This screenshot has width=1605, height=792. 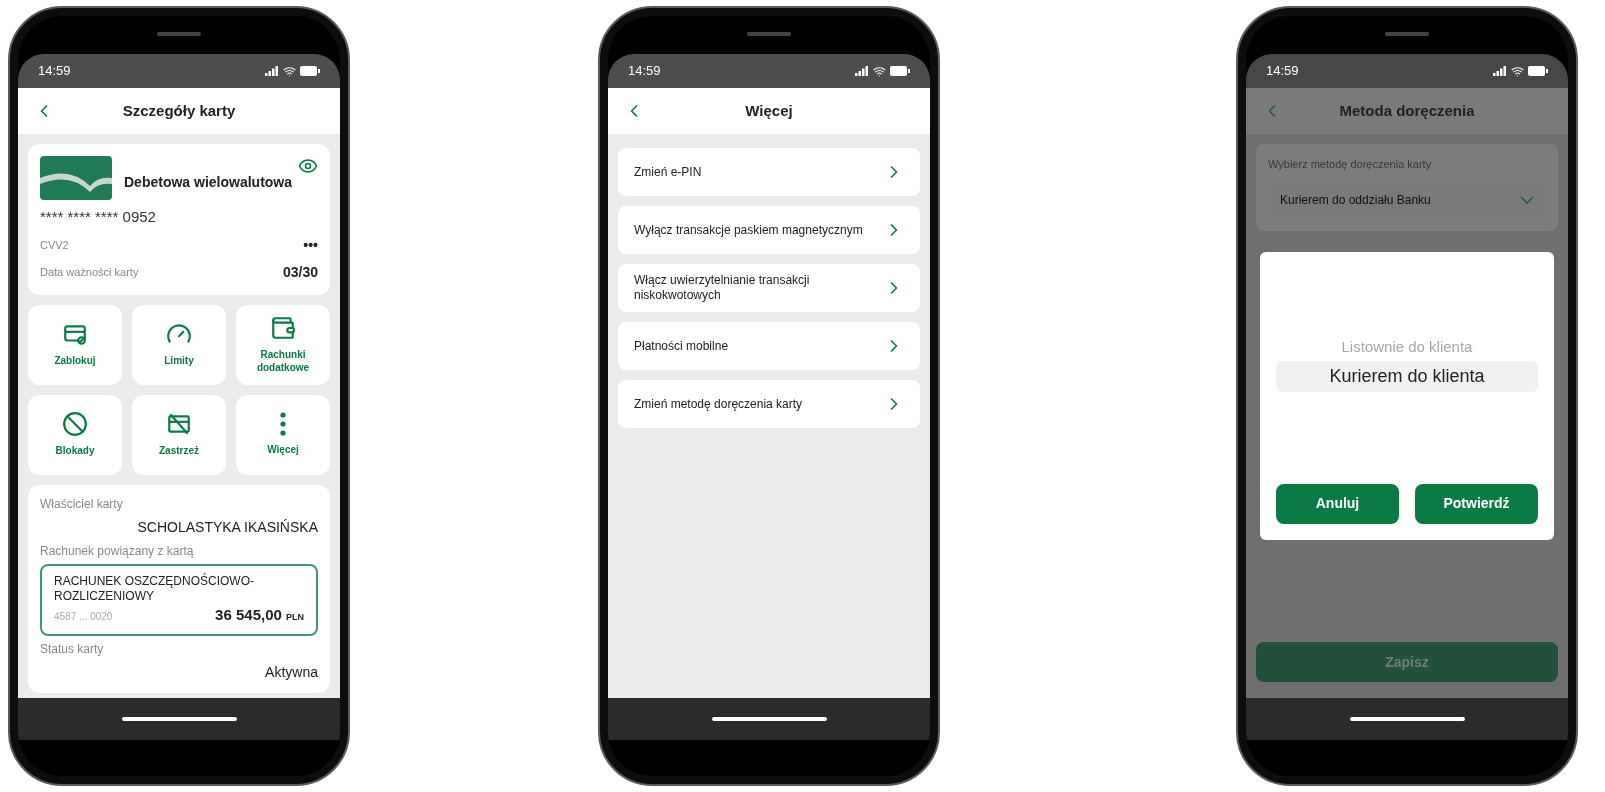 I want to click on field-label: Status karty, so click(x=72, y=649).